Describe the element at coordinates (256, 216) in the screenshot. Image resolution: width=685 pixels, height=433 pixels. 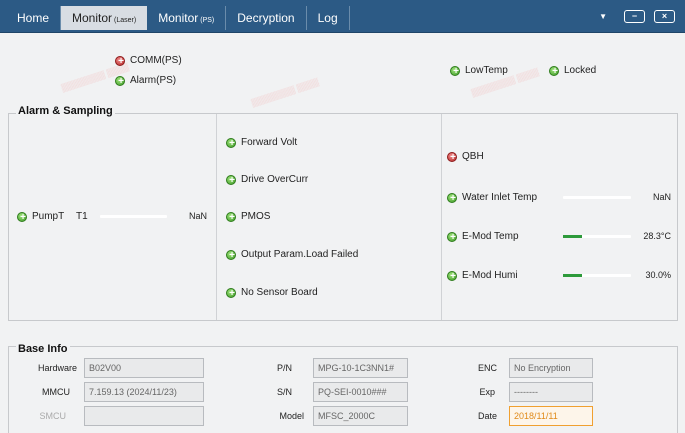
I see `indicator-label: PMOS` at that location.